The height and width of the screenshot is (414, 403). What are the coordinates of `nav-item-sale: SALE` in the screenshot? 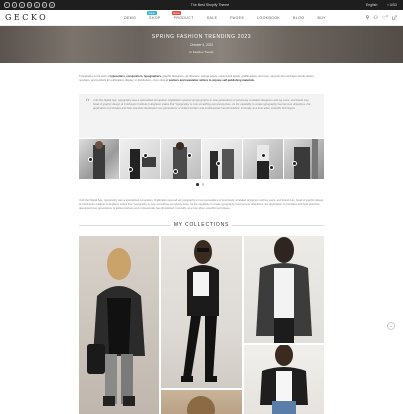 It's located at (212, 18).